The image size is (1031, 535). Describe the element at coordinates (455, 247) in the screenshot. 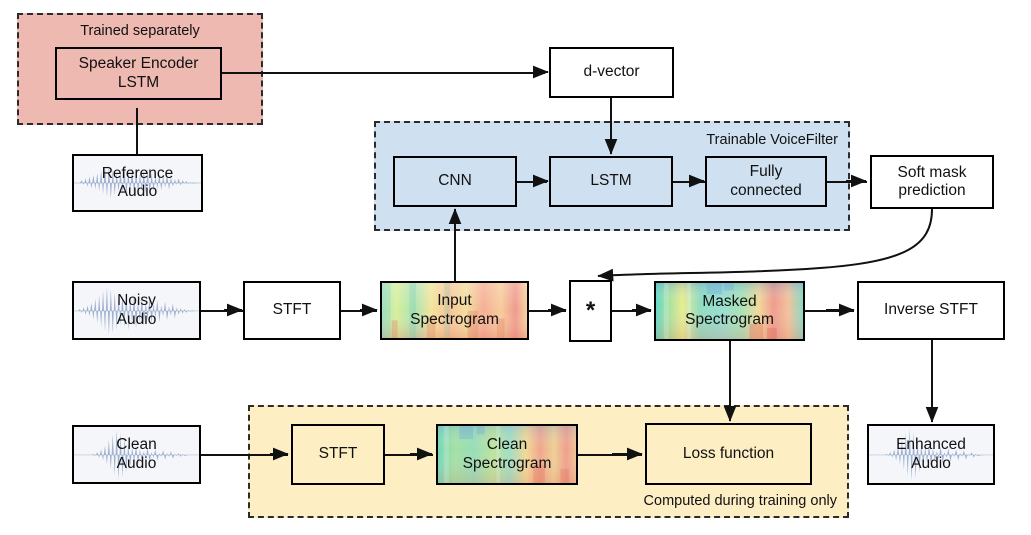

I see `edge-inputspec-to-cnn` at that location.